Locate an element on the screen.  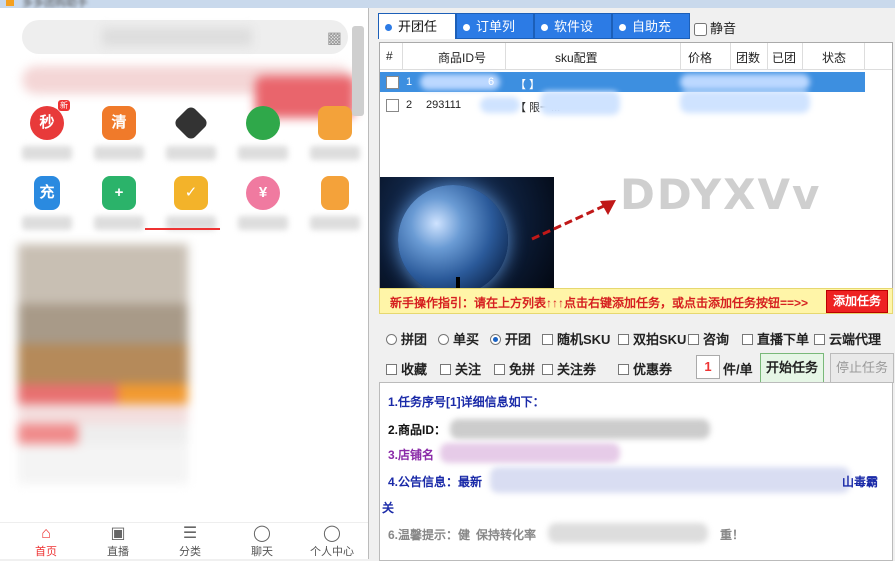
quantity-input: 1 is located at coordinates (708, 367).